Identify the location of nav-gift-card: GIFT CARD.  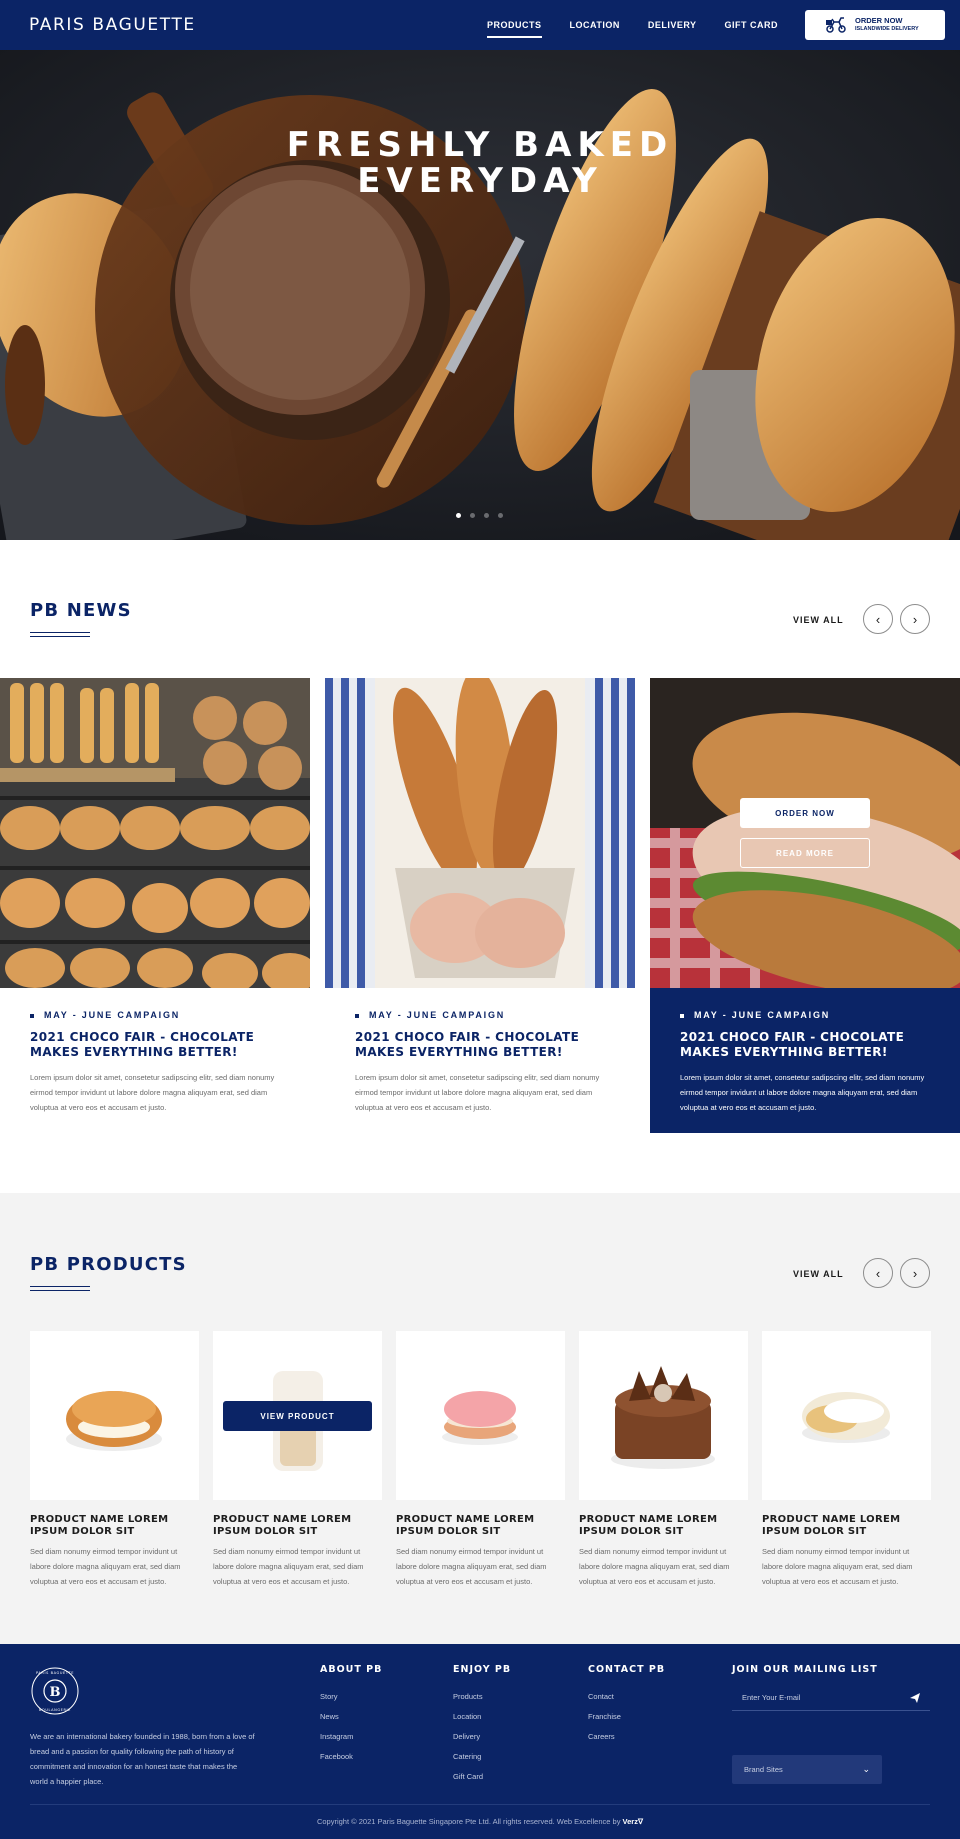
(752, 25).